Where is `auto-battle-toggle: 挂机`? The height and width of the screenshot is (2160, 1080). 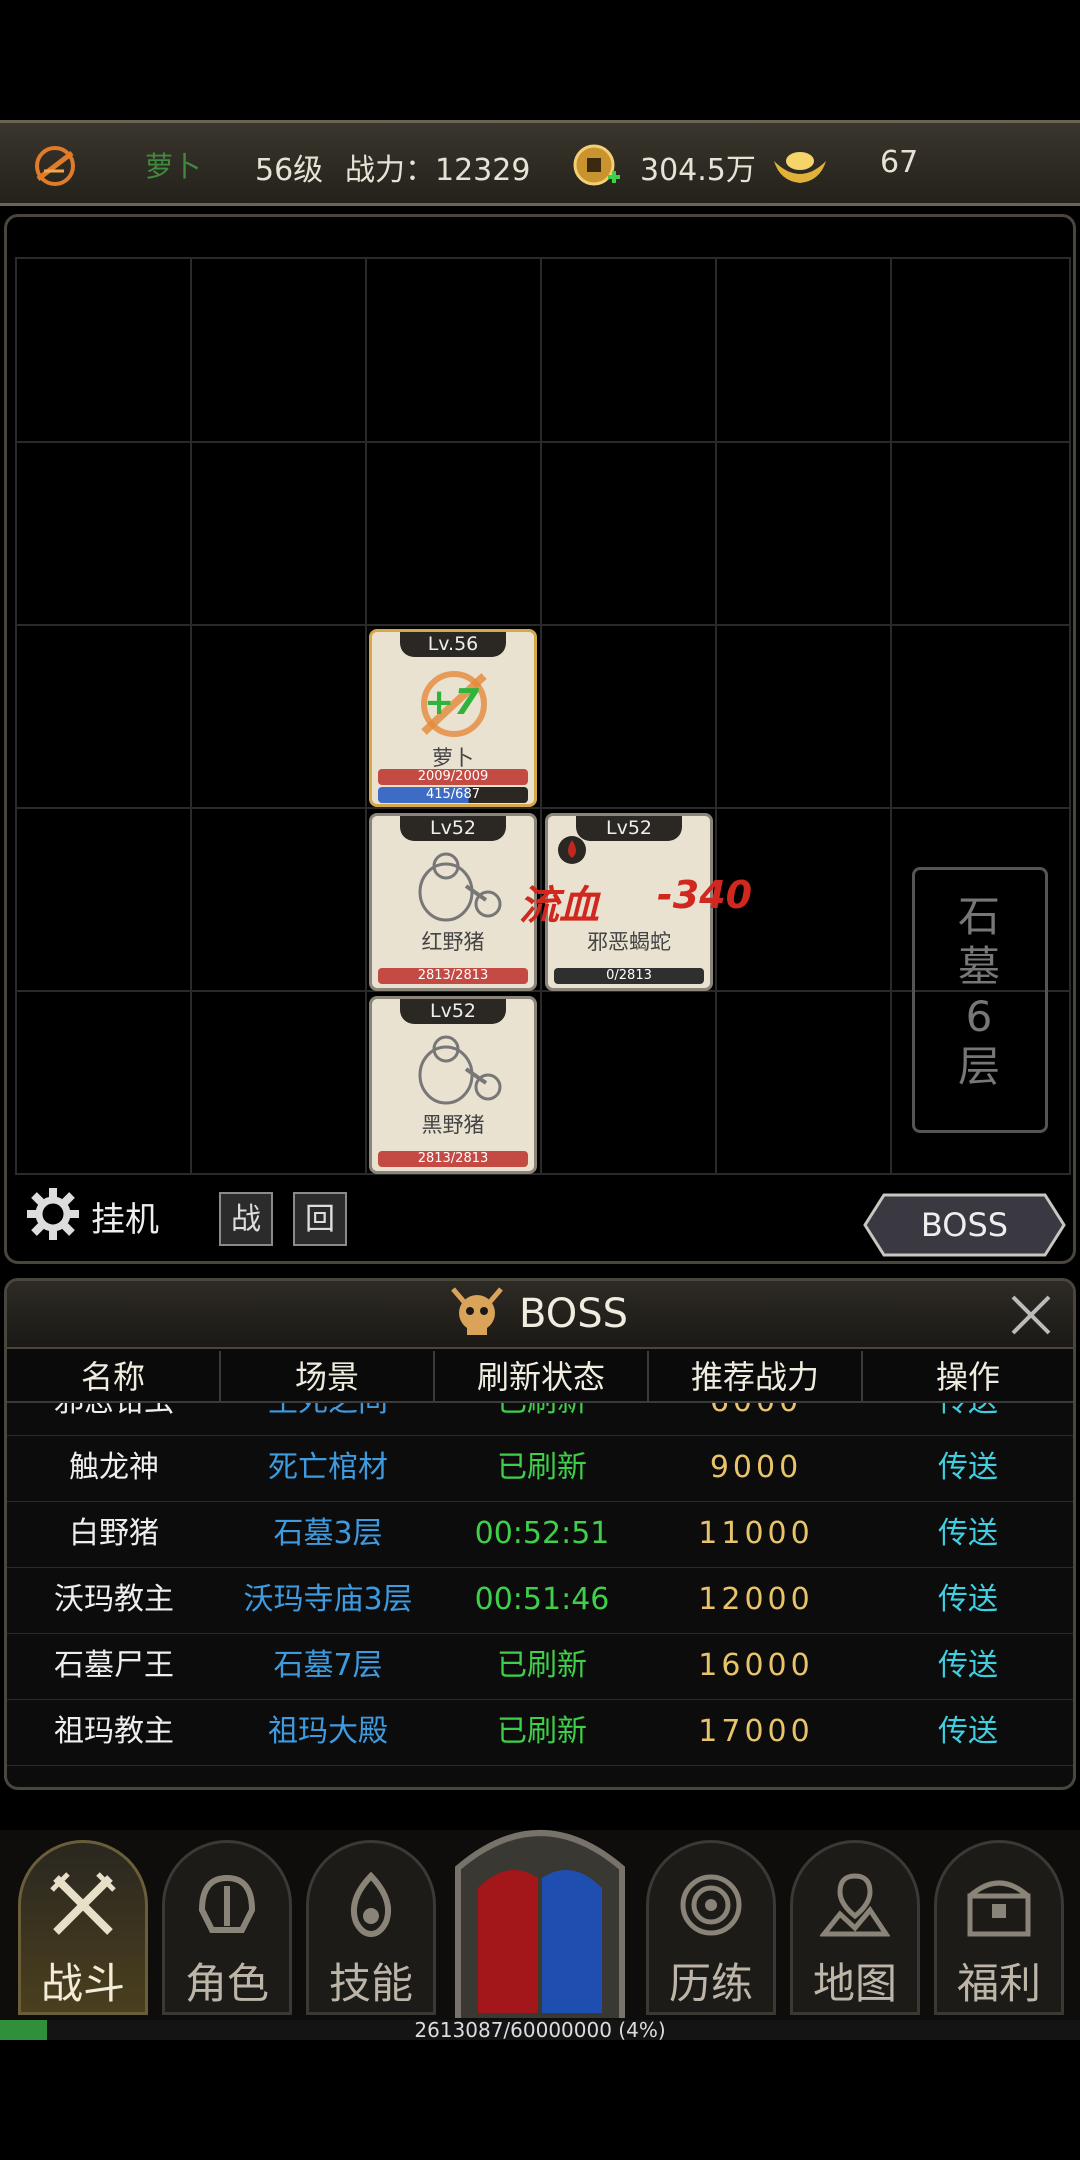 auto-battle-toggle: 挂机 is located at coordinates (105, 1214).